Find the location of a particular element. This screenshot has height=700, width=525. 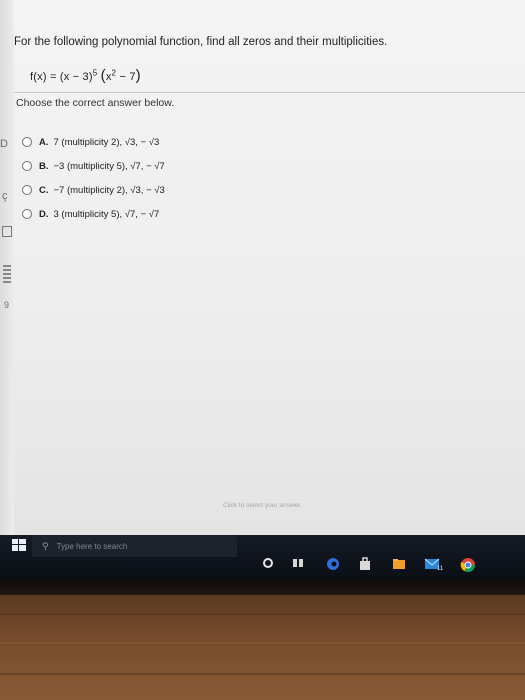

formula-paren-close: ) is located at coordinates (138, 75).